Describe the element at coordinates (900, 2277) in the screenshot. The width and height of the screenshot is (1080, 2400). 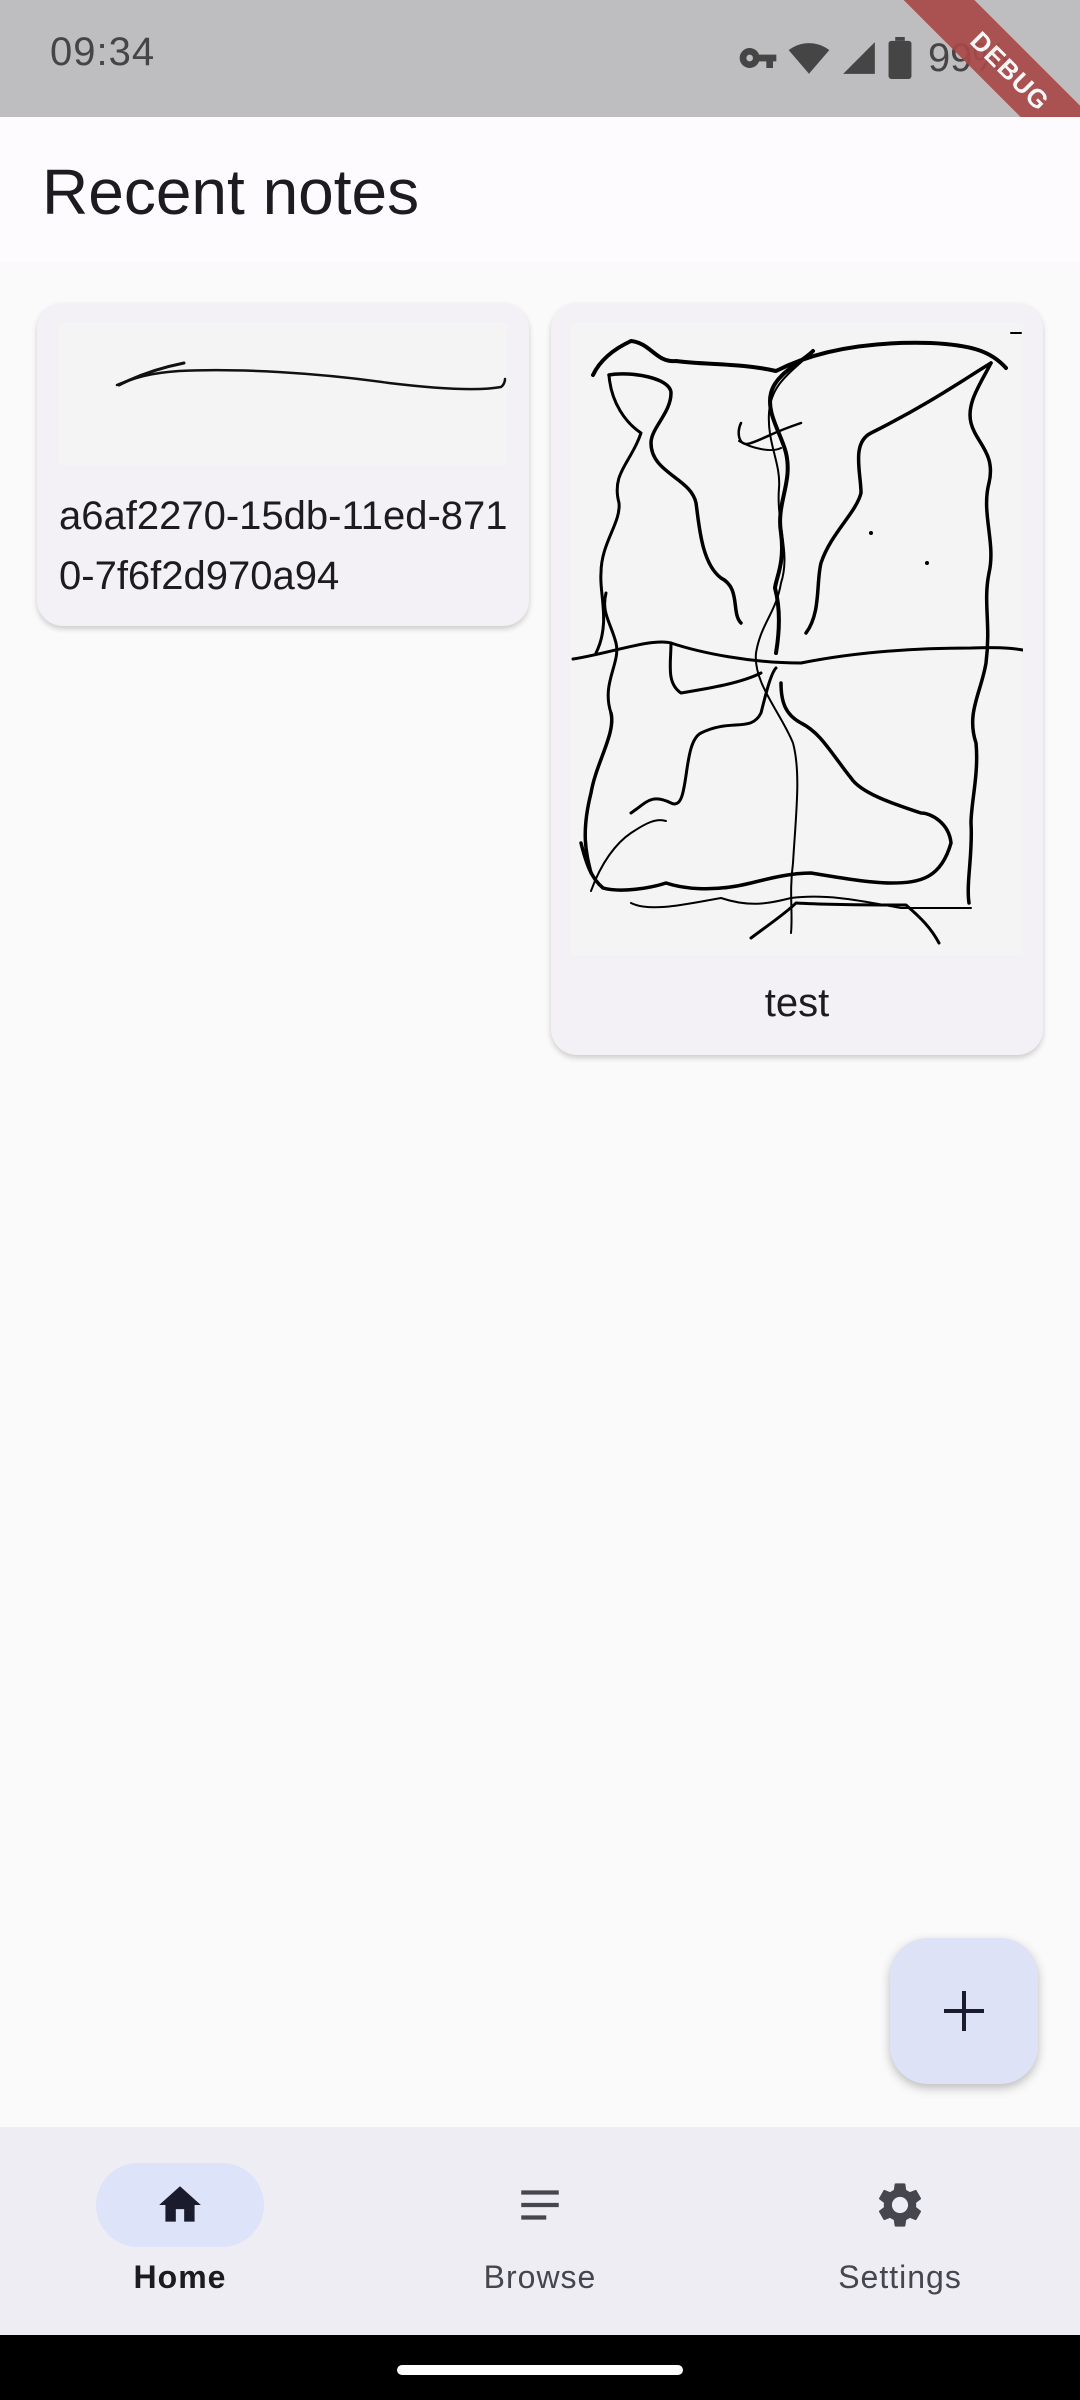
I see `nav-label-settings: Settings` at that location.